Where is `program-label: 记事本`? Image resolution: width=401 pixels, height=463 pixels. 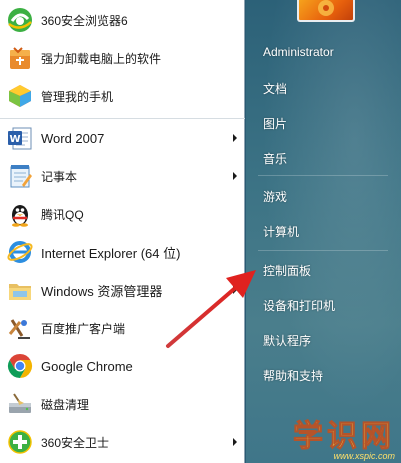 program-label: 记事本 is located at coordinates (59, 176).